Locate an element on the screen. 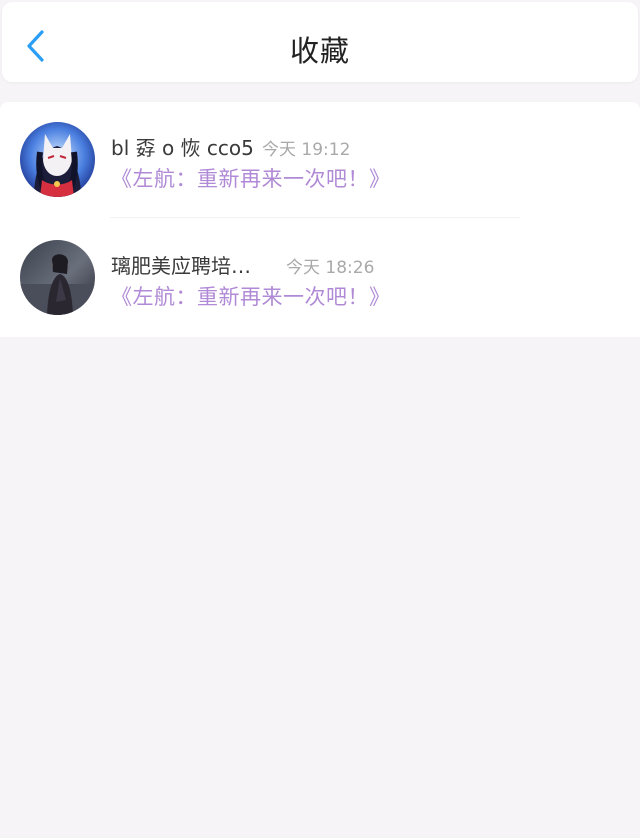 The image size is (640, 838). user-name: bl 孬 o 恢 cco5 is located at coordinates (182, 148).